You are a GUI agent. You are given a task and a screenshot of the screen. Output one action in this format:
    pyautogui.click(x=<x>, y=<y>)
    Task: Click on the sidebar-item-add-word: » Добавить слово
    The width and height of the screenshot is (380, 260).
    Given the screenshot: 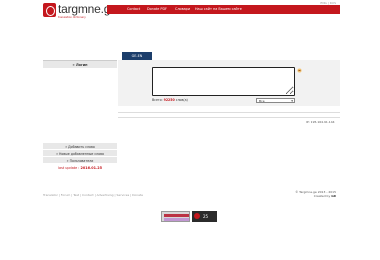 What is the action you would take?
    pyautogui.click(x=80, y=146)
    